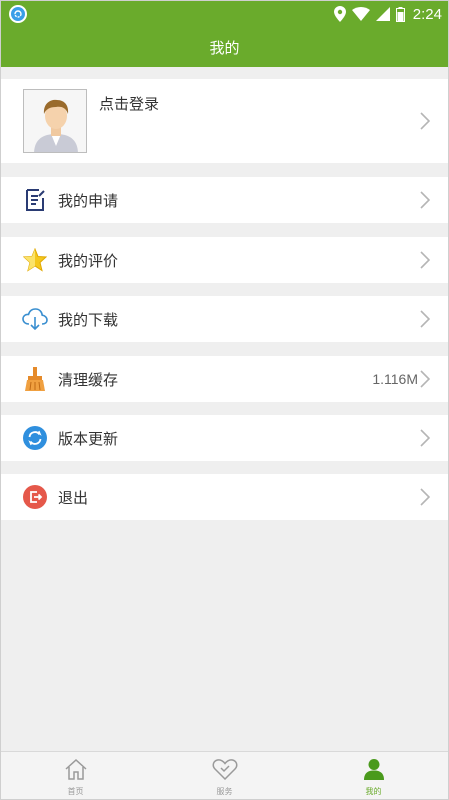 Image resolution: width=449 pixels, height=800 pixels. What do you see at coordinates (224, 200) in the screenshot?
I see `menu-item-my-applications: 我的申请` at bounding box center [224, 200].